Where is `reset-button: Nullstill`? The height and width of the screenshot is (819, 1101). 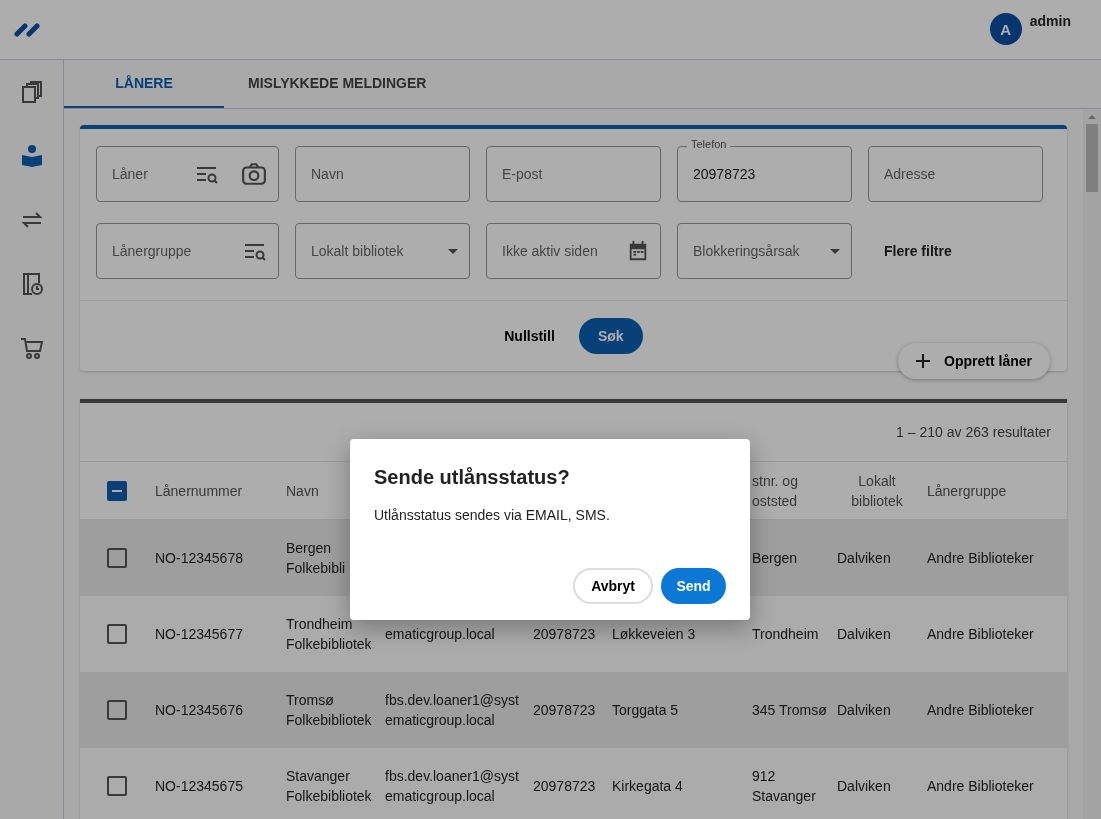 reset-button: Nullstill is located at coordinates (529, 336).